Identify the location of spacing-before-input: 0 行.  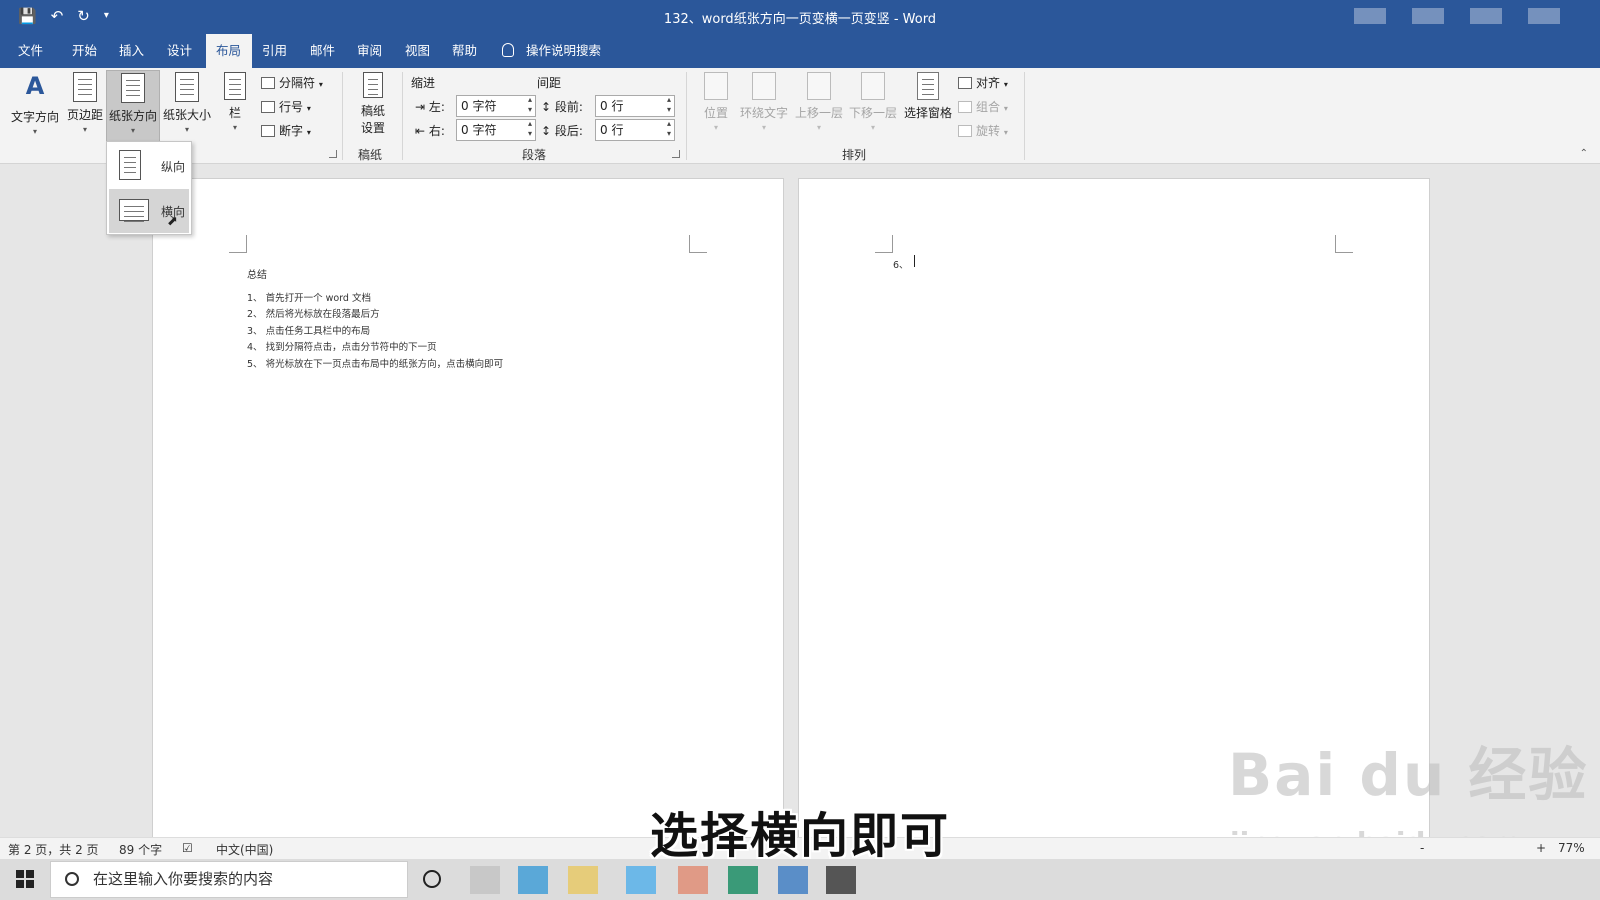
(635, 106).